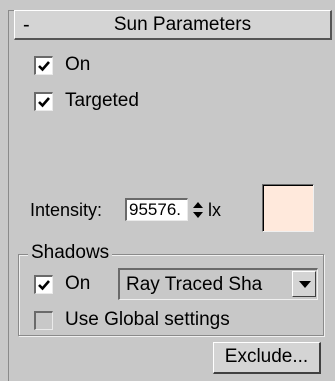 The height and width of the screenshot is (381, 335). What do you see at coordinates (66, 210) in the screenshot?
I see `intensity-label: Intensity:` at bounding box center [66, 210].